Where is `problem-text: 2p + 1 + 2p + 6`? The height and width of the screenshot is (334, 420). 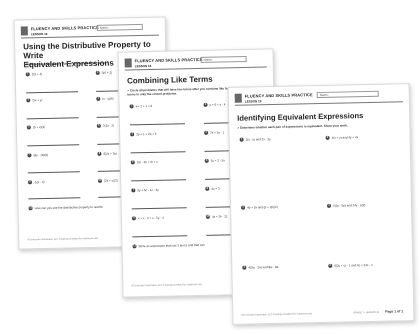 problem-text: 2p + 1 + 2p + 6 is located at coordinates (146, 134).